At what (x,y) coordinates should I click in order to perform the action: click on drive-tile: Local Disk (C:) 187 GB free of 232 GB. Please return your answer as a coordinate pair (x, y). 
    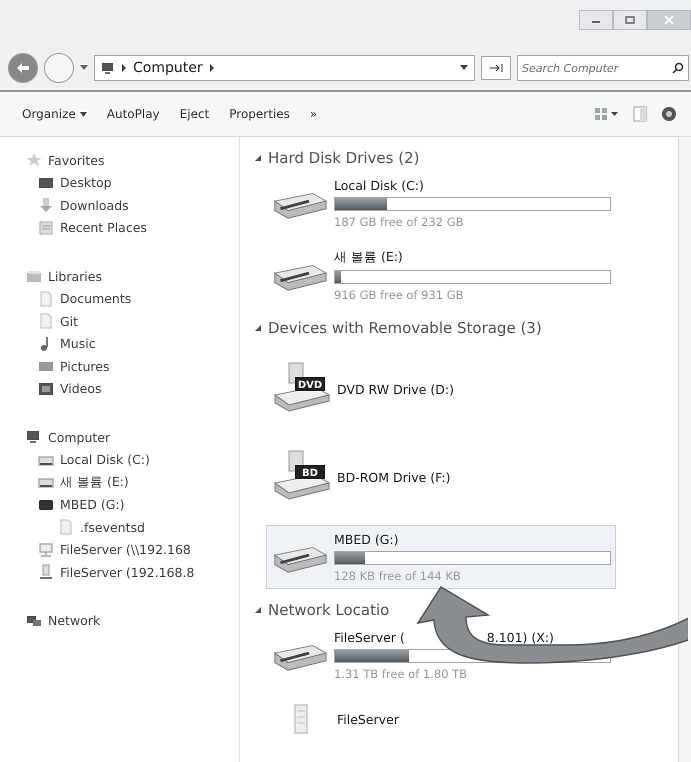
    Looking at the image, I should click on (441, 203).